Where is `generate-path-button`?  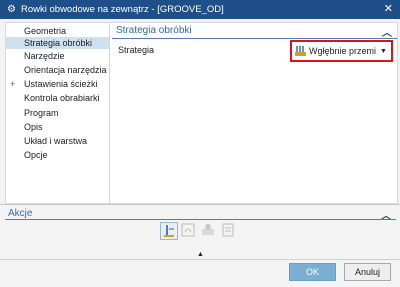 generate-path-button is located at coordinates (169, 231).